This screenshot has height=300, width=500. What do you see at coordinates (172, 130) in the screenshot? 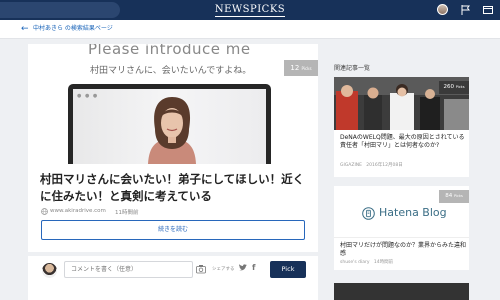
I see `portrait-image` at bounding box center [172, 130].